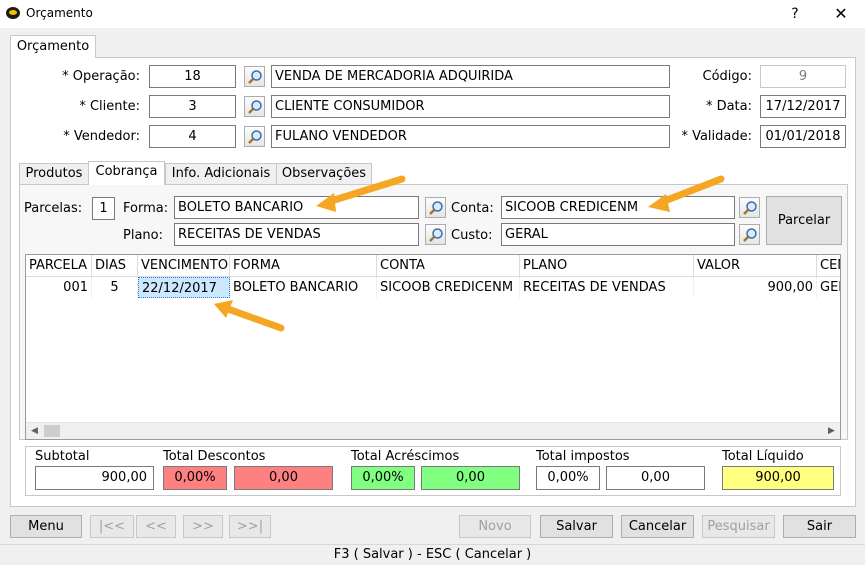  I want to click on tab-cobranca: Cobrança, so click(126, 173).